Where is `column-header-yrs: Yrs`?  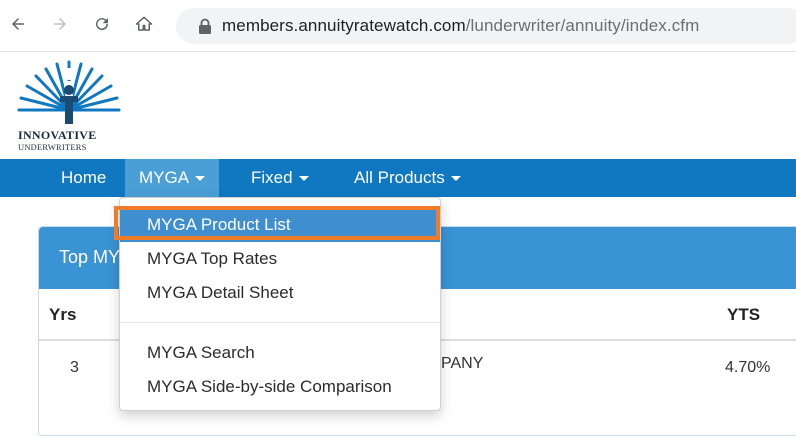 column-header-yrs: Yrs is located at coordinates (62, 315).